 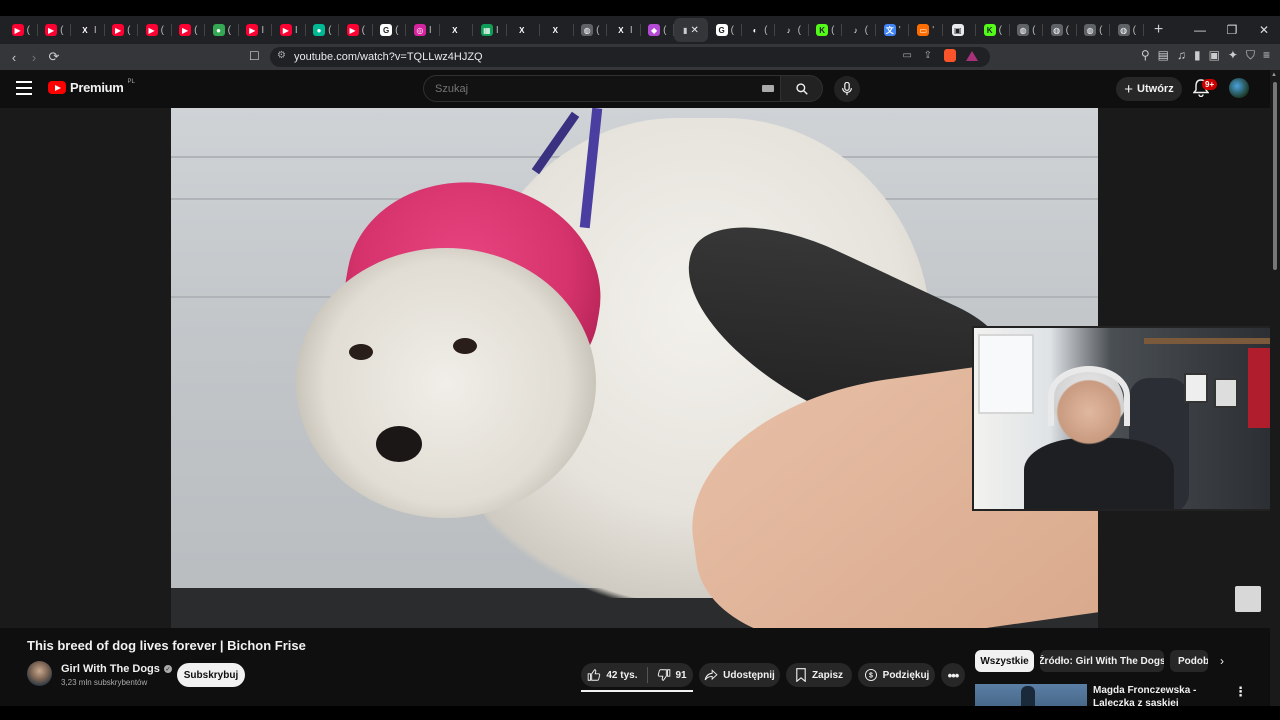 I want to click on channel-watermark, so click(x=1248, y=599).